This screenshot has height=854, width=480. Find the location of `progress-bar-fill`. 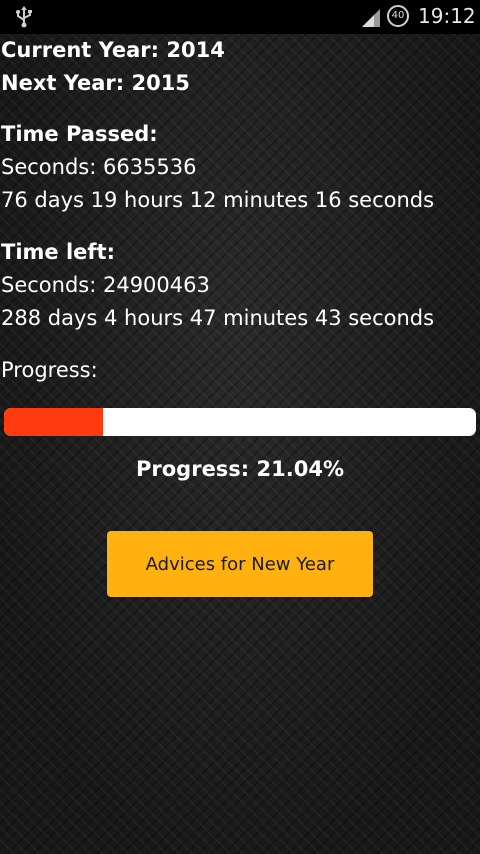

progress-bar-fill is located at coordinates (54, 422).